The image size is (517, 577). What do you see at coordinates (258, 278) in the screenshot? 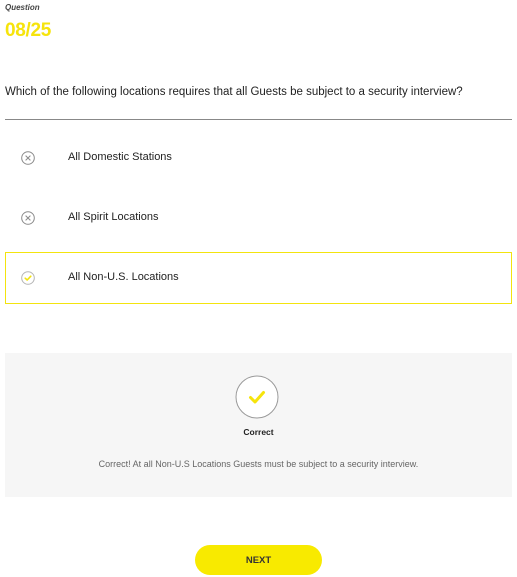
I see `answer-option-non-us-locations: All Non-U.S. Locations` at bounding box center [258, 278].